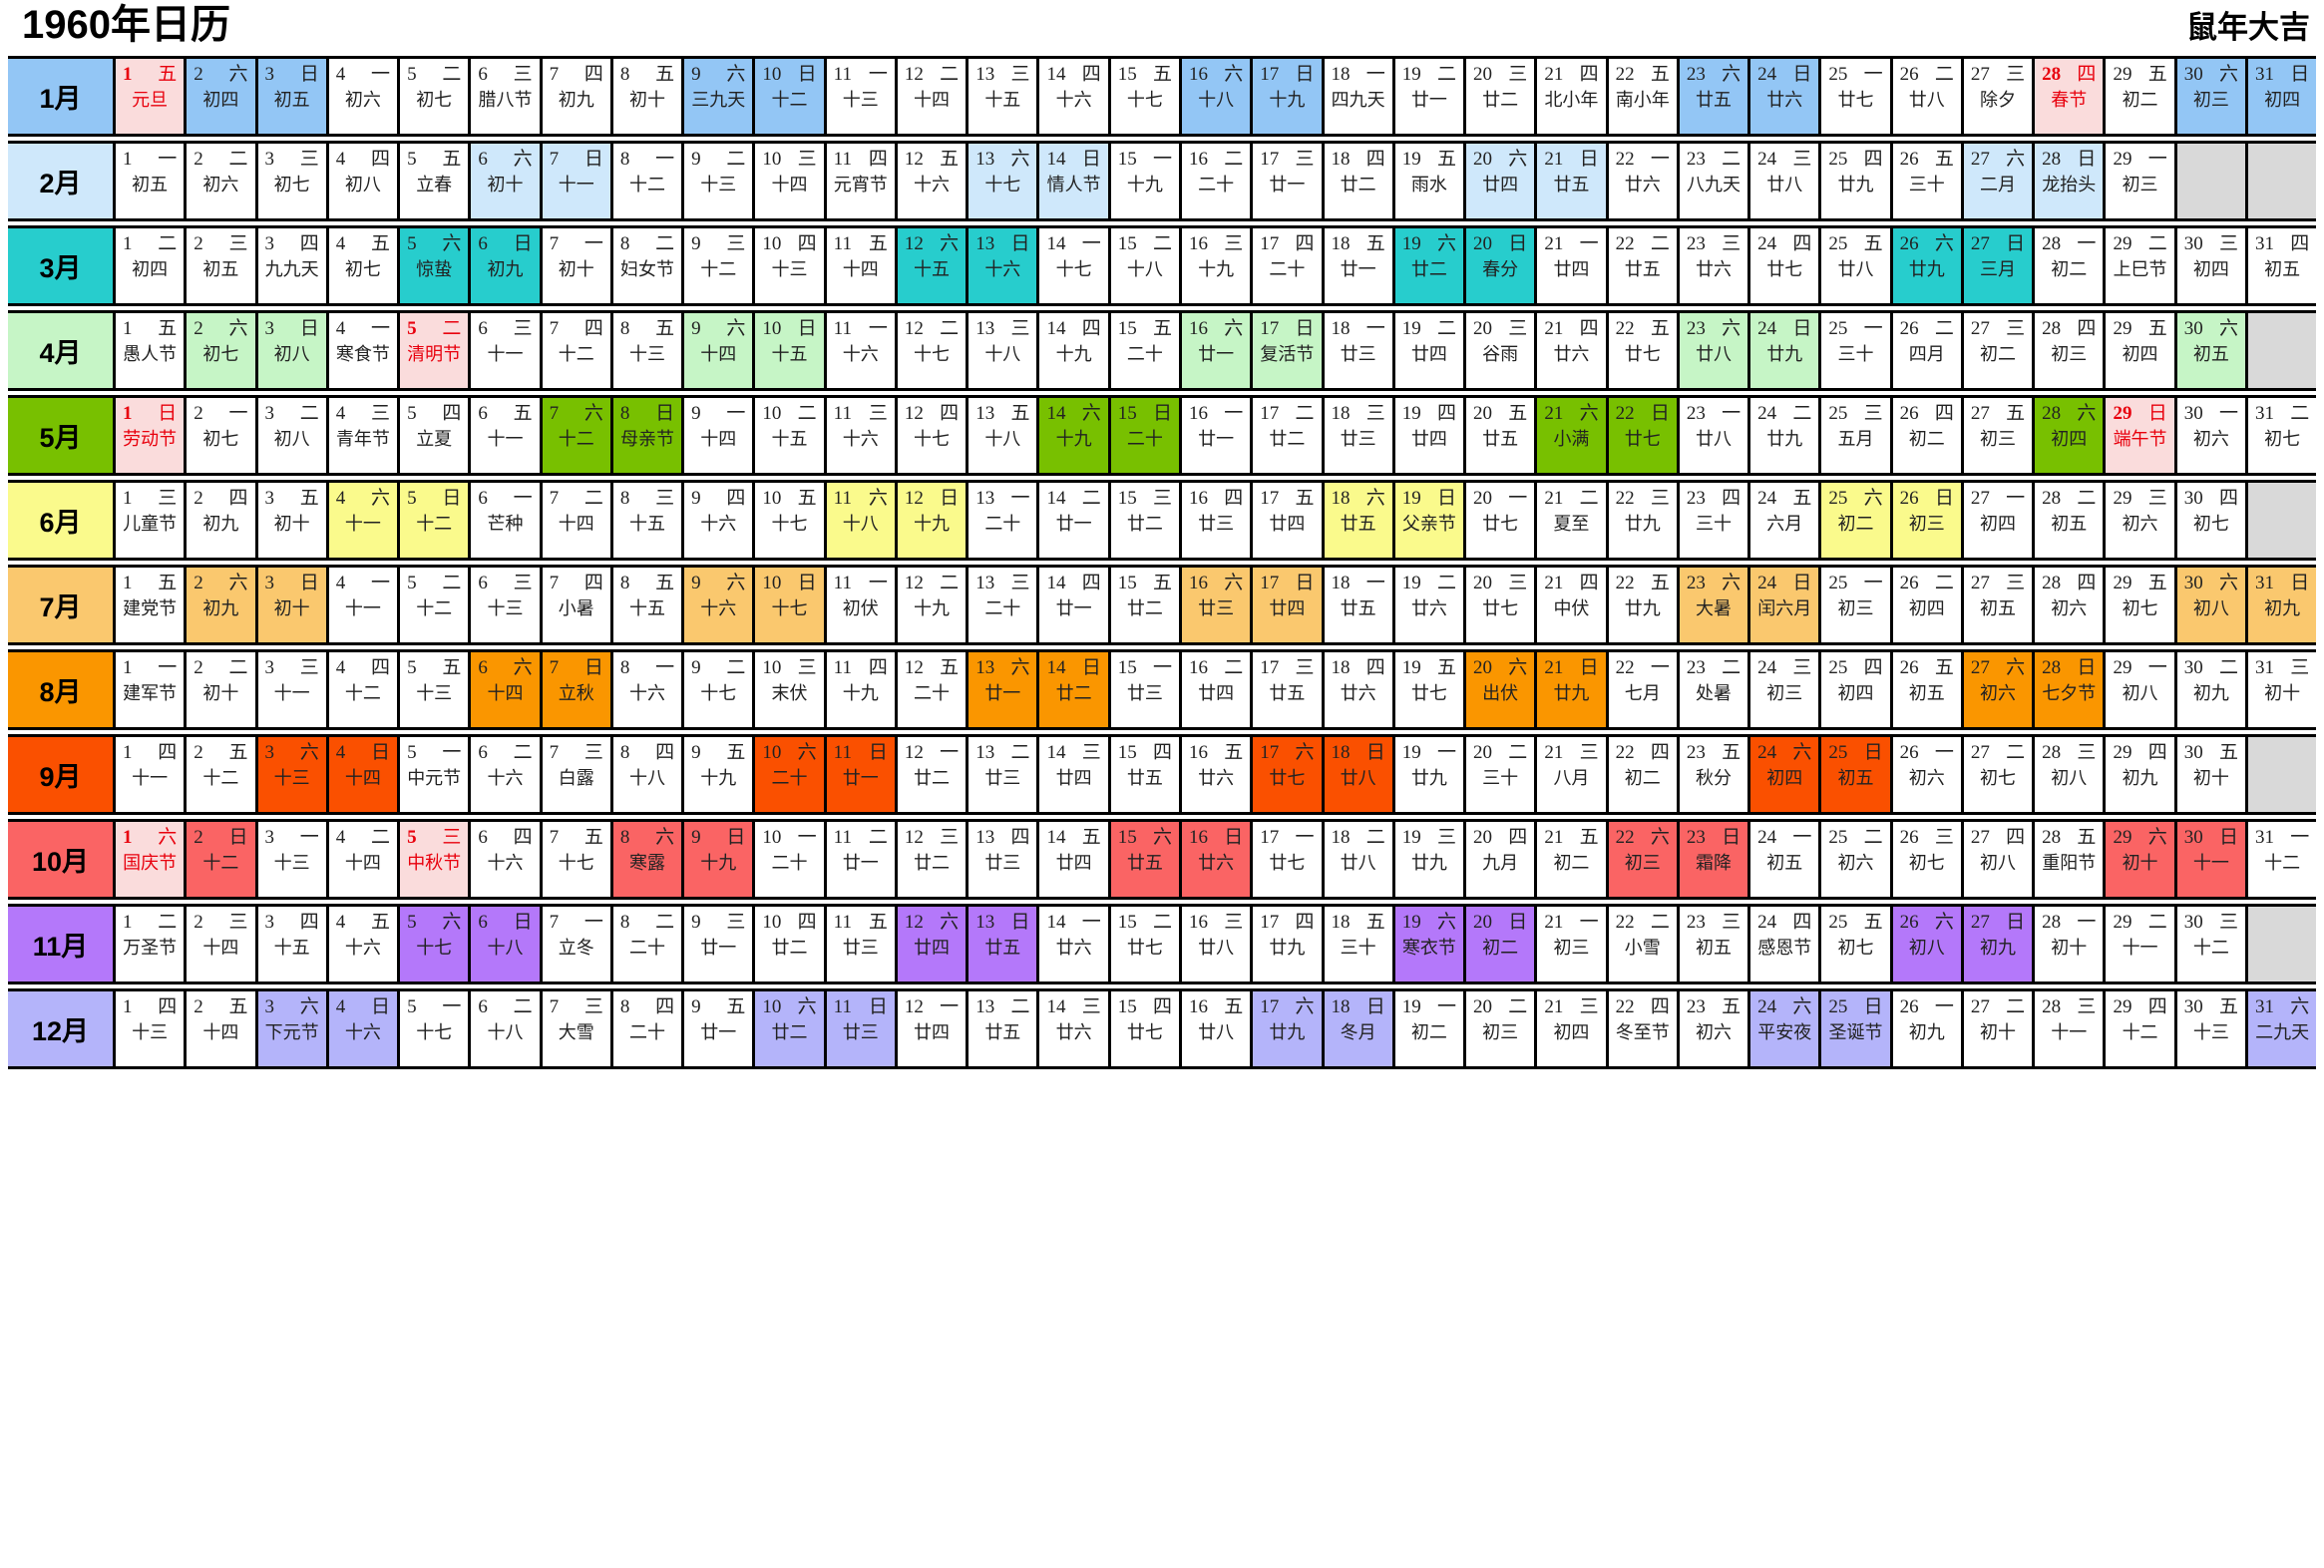 The height and width of the screenshot is (1568, 2324). What do you see at coordinates (2071, 351) in the screenshot?
I see `day-cell: 28 四初三` at bounding box center [2071, 351].